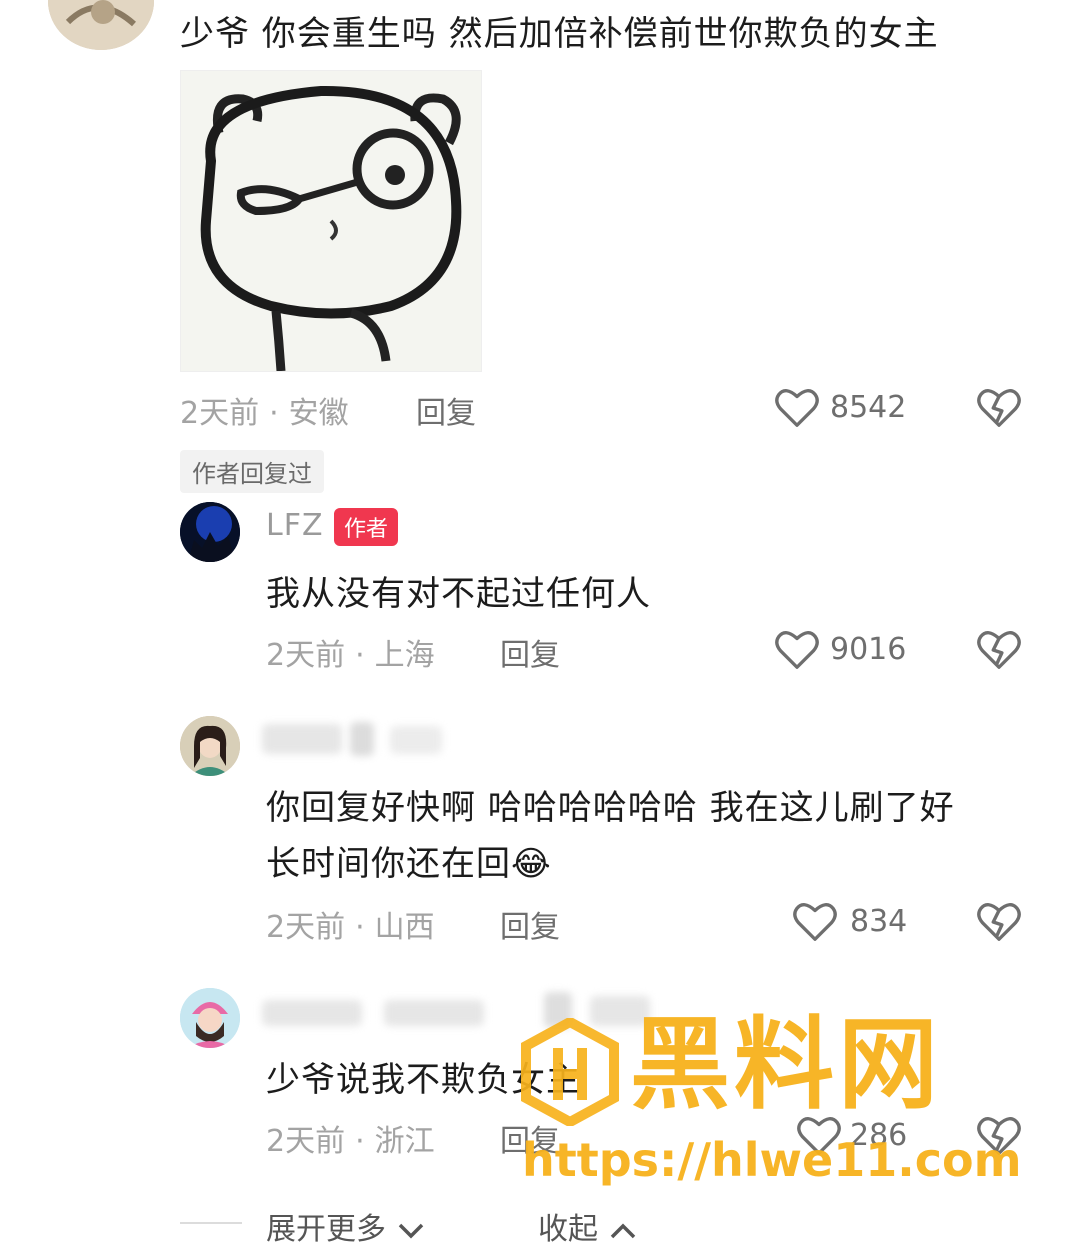  Describe the element at coordinates (610, 808) in the screenshot. I see `reply-text: 你回复好快啊 哈哈哈哈哈哈 我在这儿刷了好` at that location.